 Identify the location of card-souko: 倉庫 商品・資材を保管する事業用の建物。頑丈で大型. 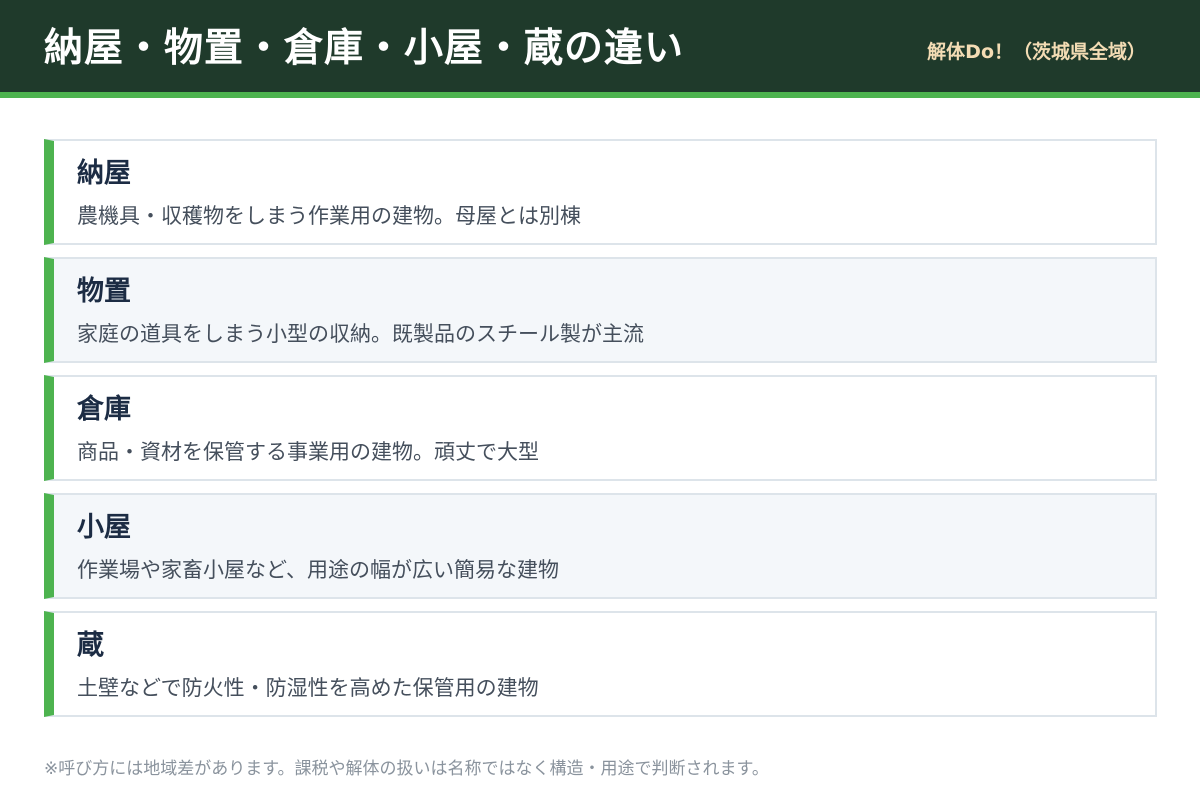
(600, 428).